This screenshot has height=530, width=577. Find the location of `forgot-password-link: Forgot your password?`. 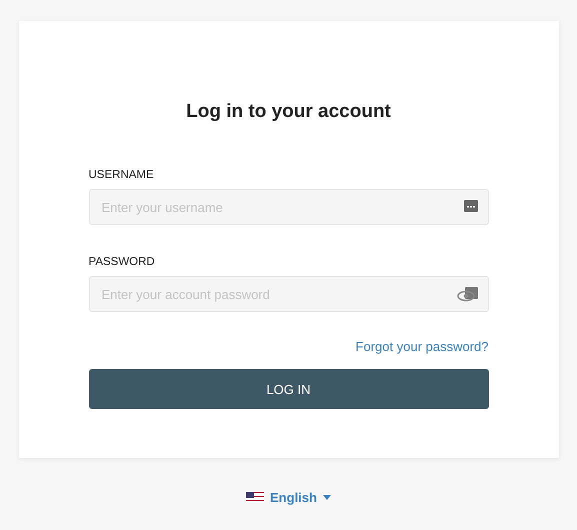

forgot-password-link: Forgot your password? is located at coordinates (422, 347).